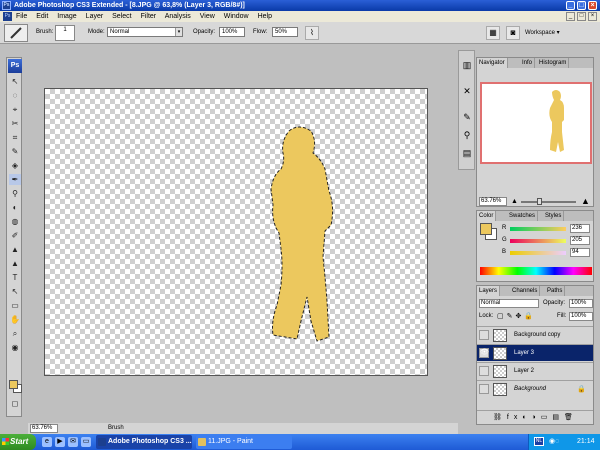 This screenshot has height=450, width=600. I want to click on shape-tool-icon: ▭, so click(15, 305).